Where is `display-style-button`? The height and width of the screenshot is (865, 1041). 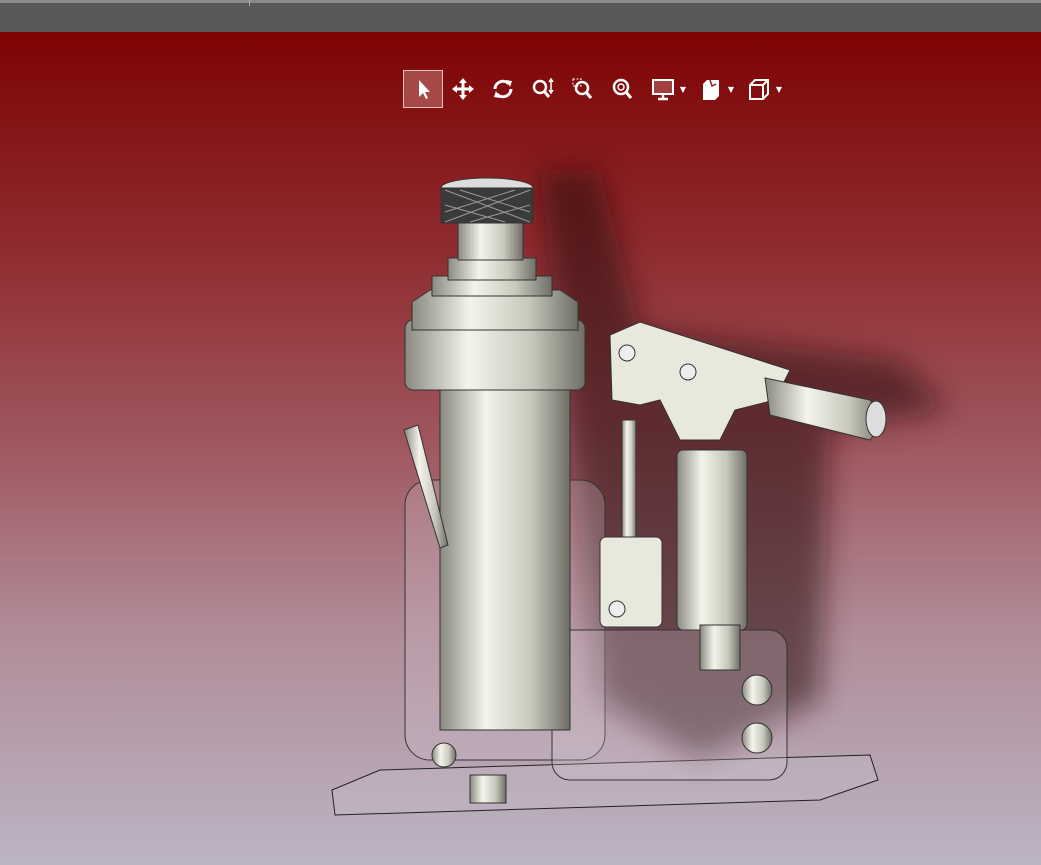
display-style-button is located at coordinates (663, 89).